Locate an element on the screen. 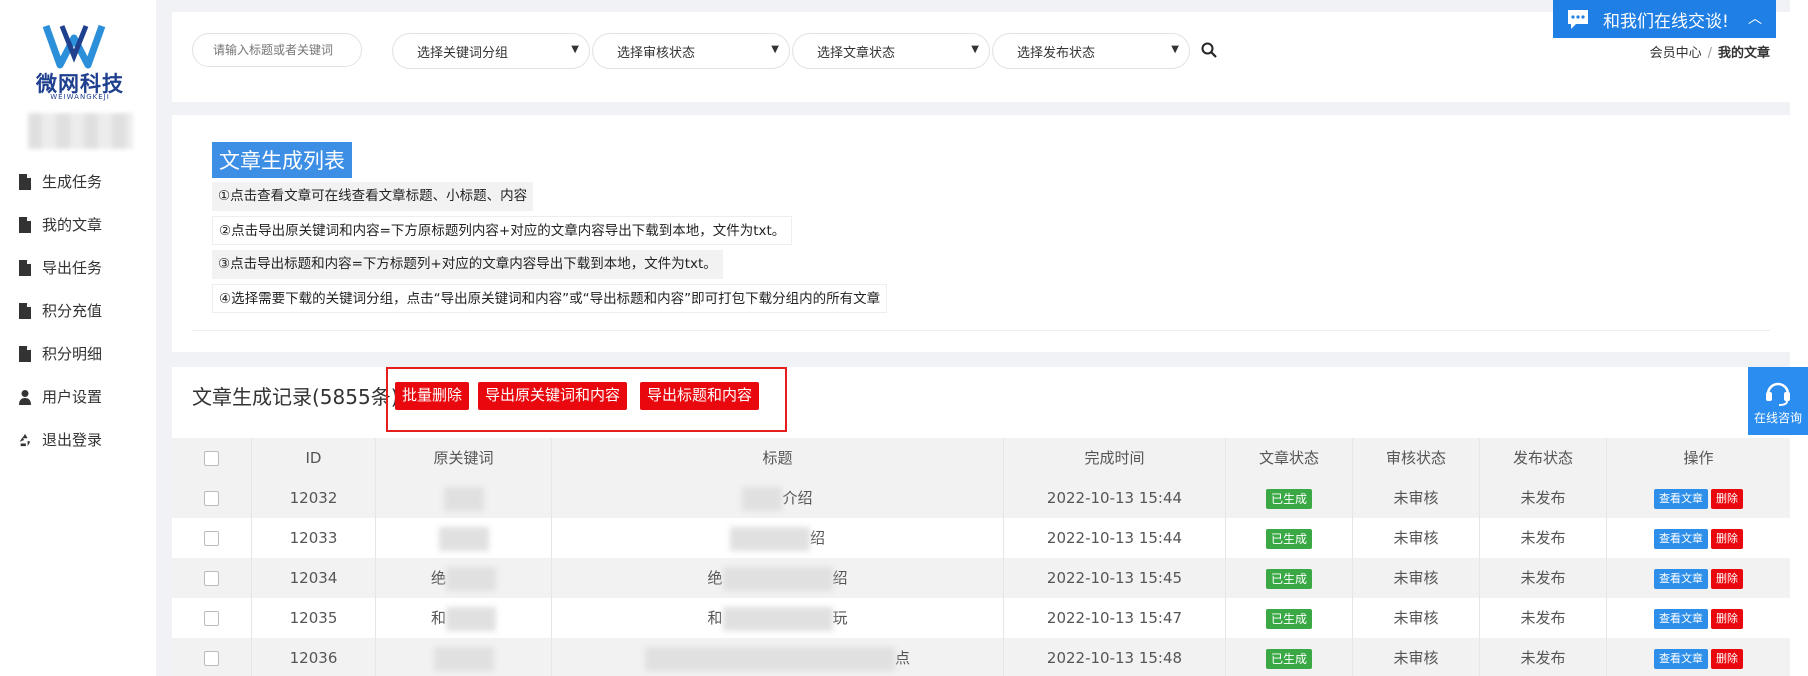 The image size is (1808, 676). search-input is located at coordinates (277, 50).